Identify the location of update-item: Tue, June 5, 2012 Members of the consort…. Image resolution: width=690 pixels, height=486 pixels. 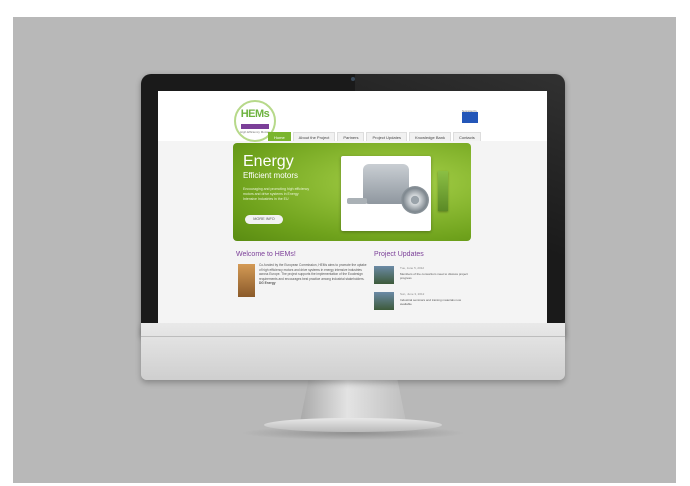
(424, 277).